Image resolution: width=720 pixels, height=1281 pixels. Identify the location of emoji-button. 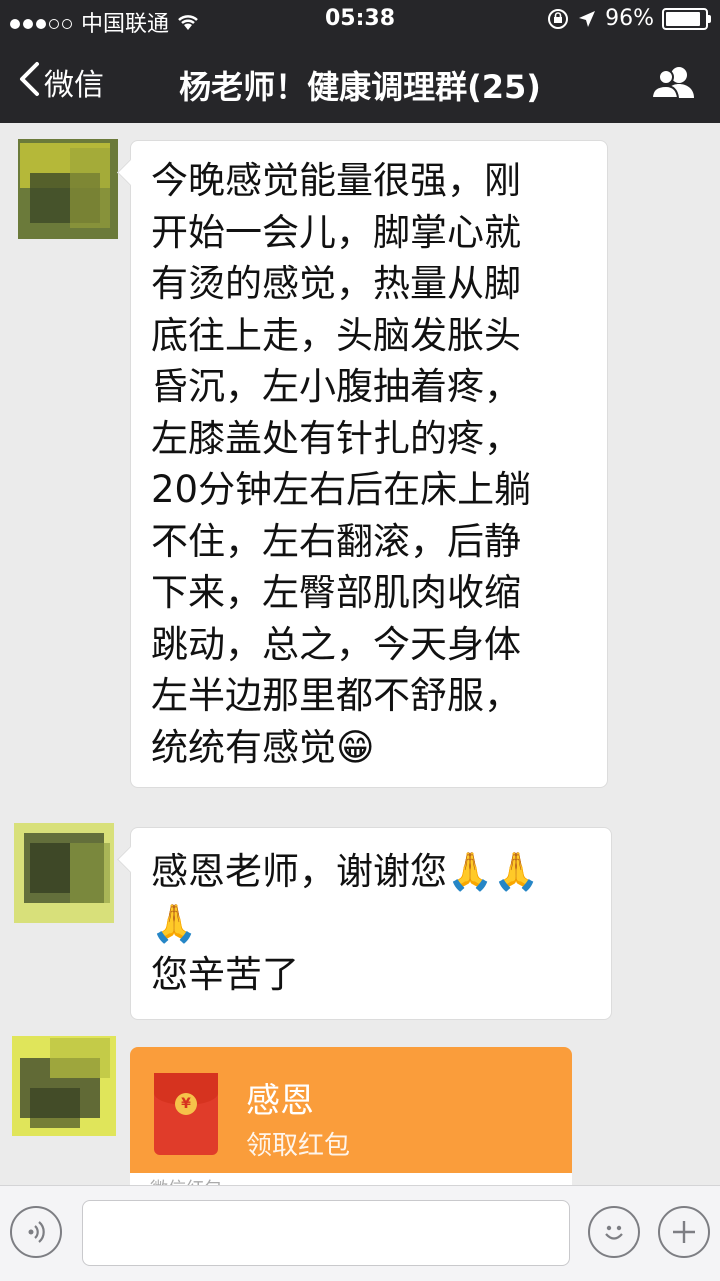
(614, 1232).